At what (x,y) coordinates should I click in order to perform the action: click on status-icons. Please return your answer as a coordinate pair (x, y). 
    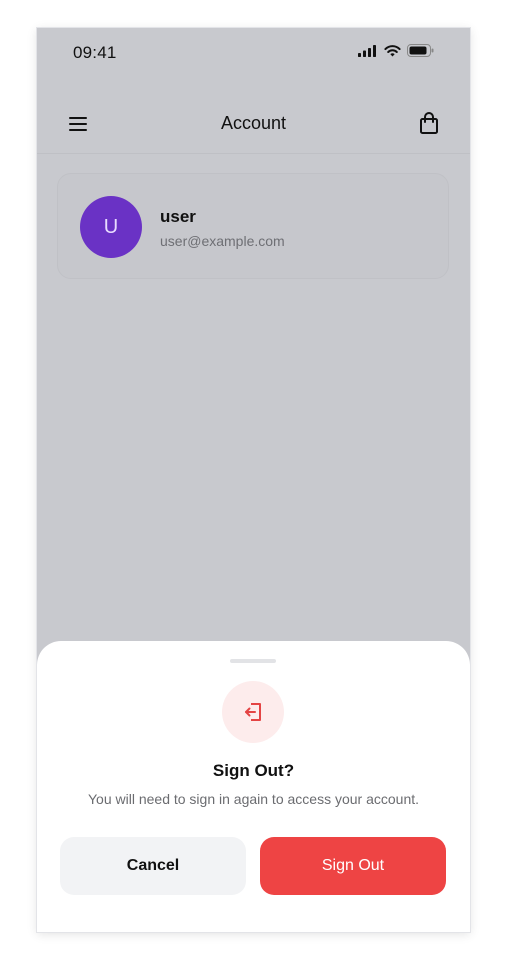
    Looking at the image, I should click on (396, 50).